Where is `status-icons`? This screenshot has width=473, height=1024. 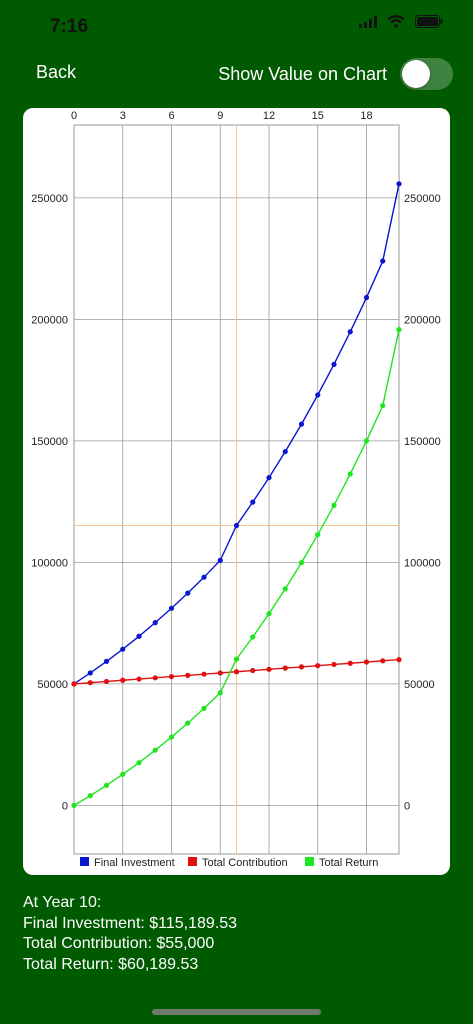 status-icons is located at coordinates (401, 21).